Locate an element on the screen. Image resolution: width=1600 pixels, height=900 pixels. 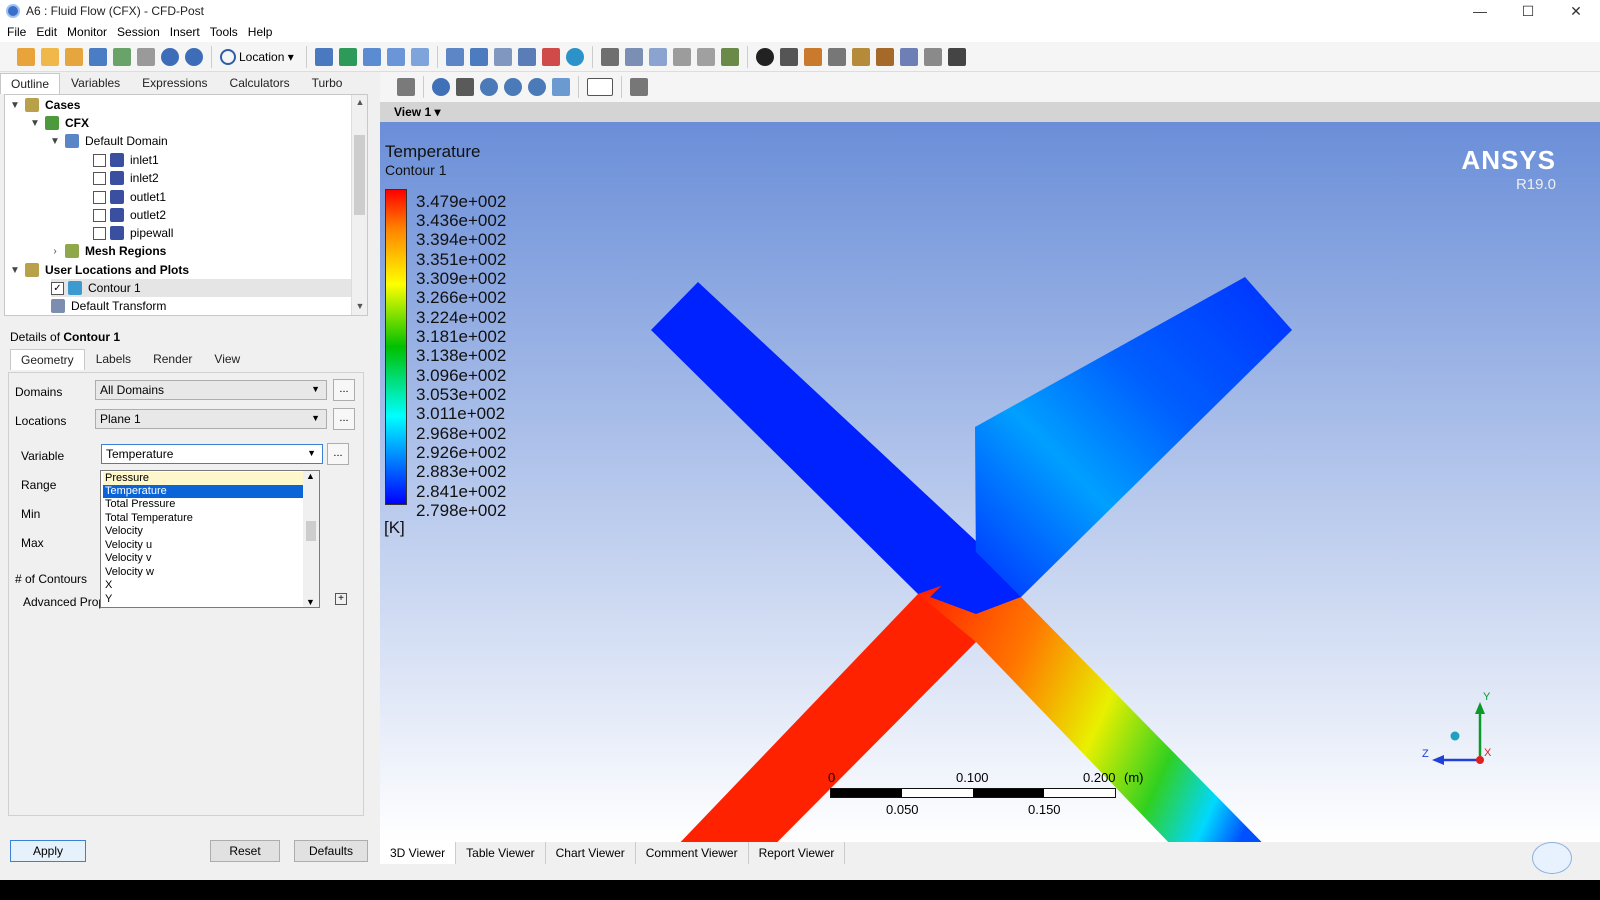
save-picture-icon is located at coordinates (122, 56).